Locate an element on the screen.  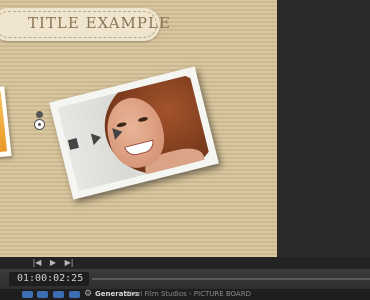
anchor-point-icon is located at coordinates (39, 124).